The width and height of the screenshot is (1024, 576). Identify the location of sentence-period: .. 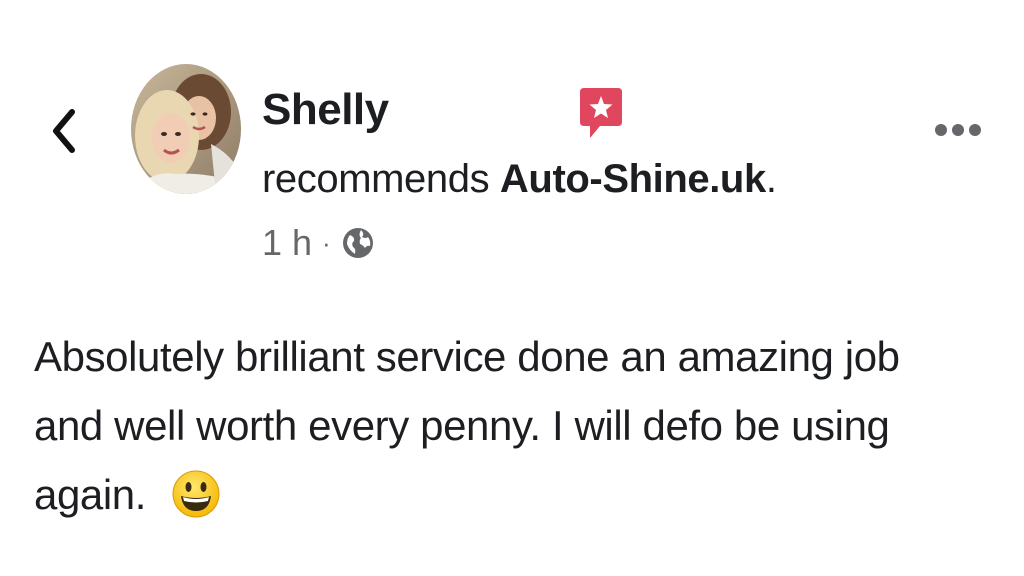
(771, 179).